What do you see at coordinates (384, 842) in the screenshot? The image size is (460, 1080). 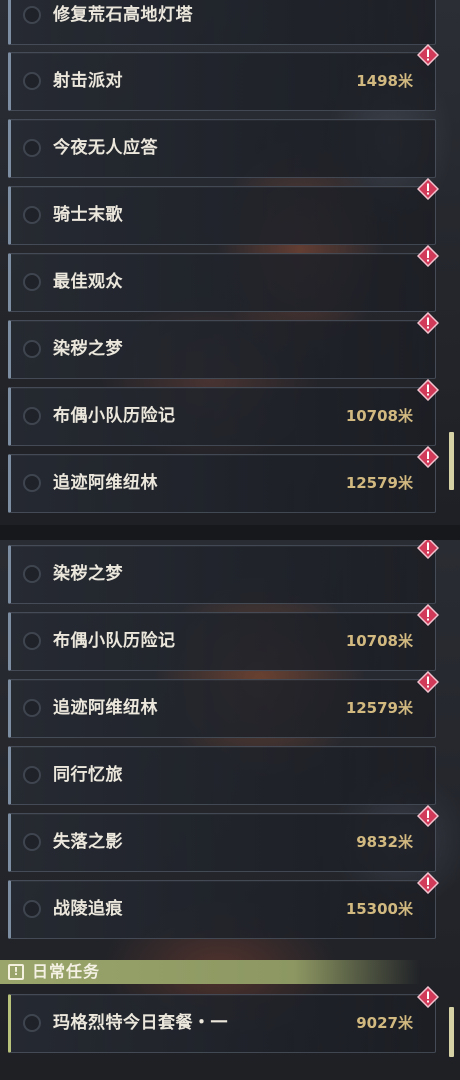 I see `quest-distance: 9832米` at bounding box center [384, 842].